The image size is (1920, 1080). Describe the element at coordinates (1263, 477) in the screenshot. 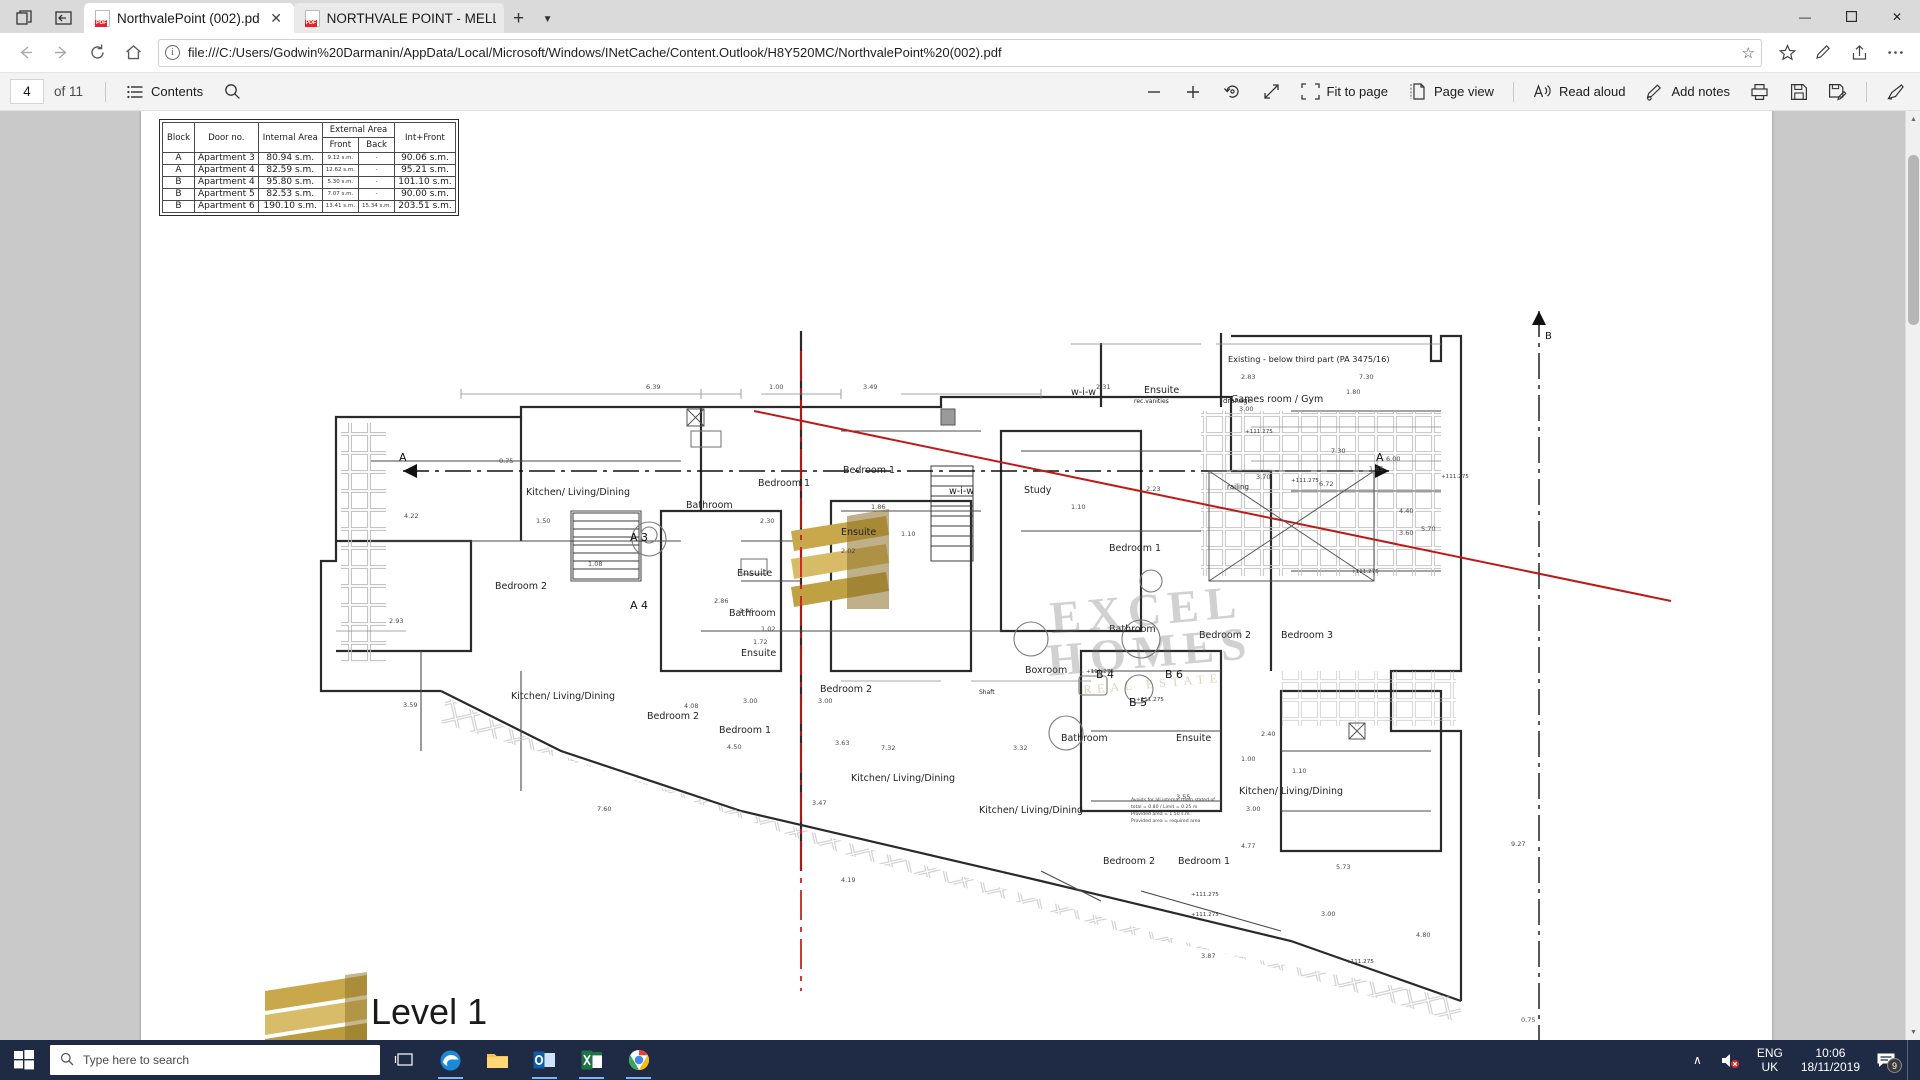

I see `svg-text: 3.70` at that location.